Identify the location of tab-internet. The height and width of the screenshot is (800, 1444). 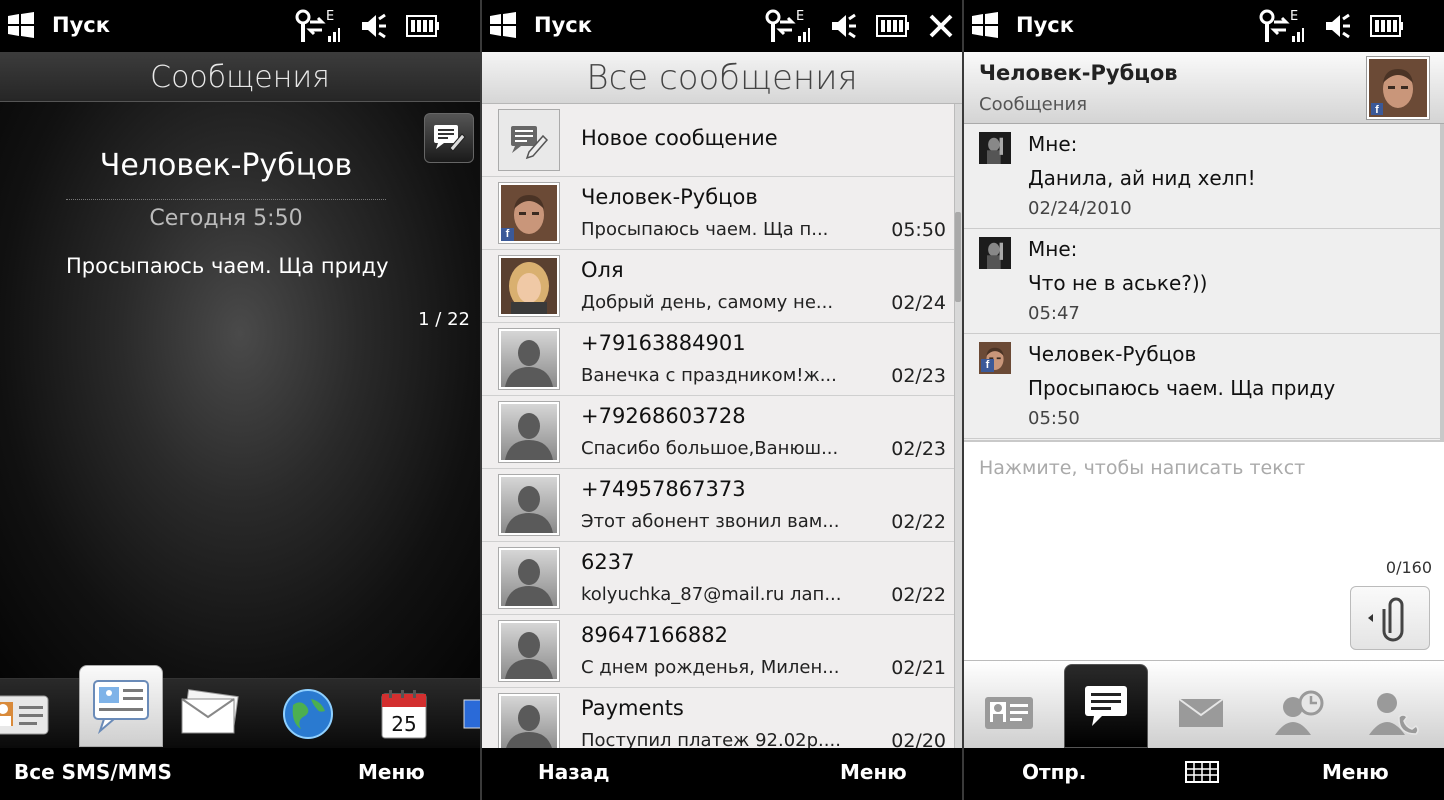
(308, 714).